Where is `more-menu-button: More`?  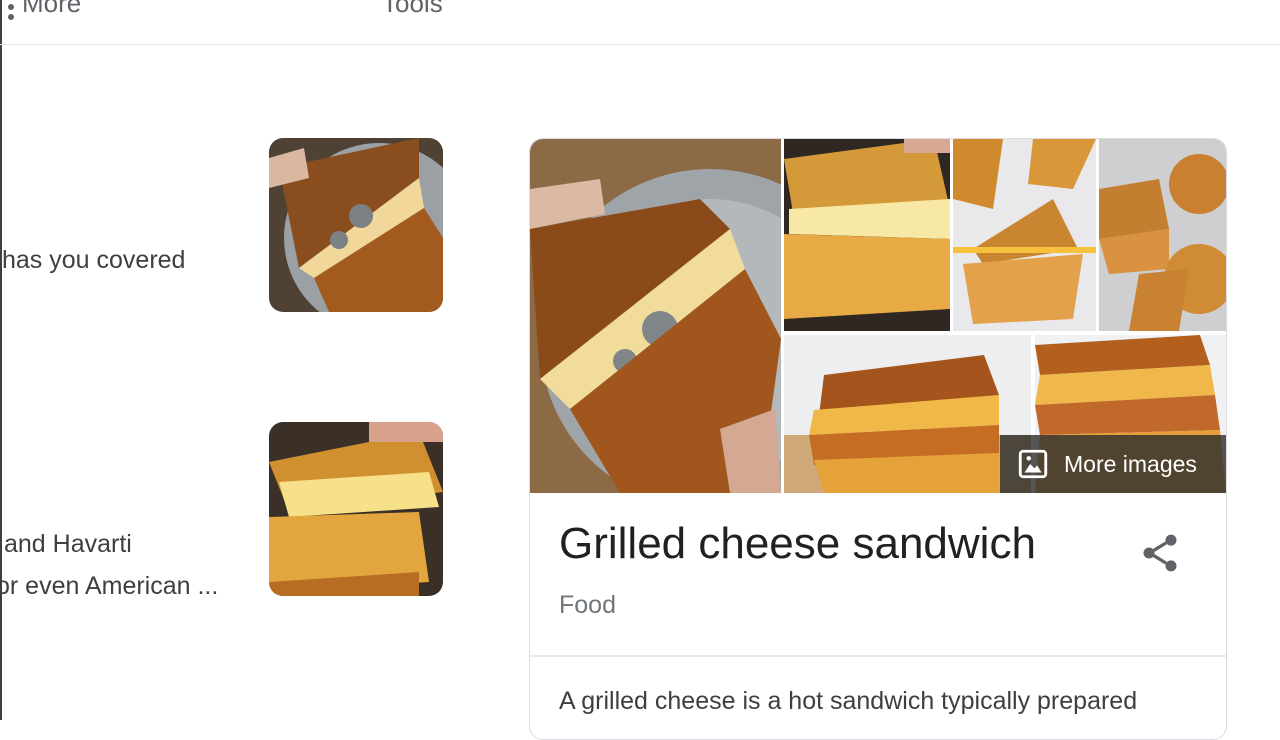 more-menu-button: More is located at coordinates (45, 10).